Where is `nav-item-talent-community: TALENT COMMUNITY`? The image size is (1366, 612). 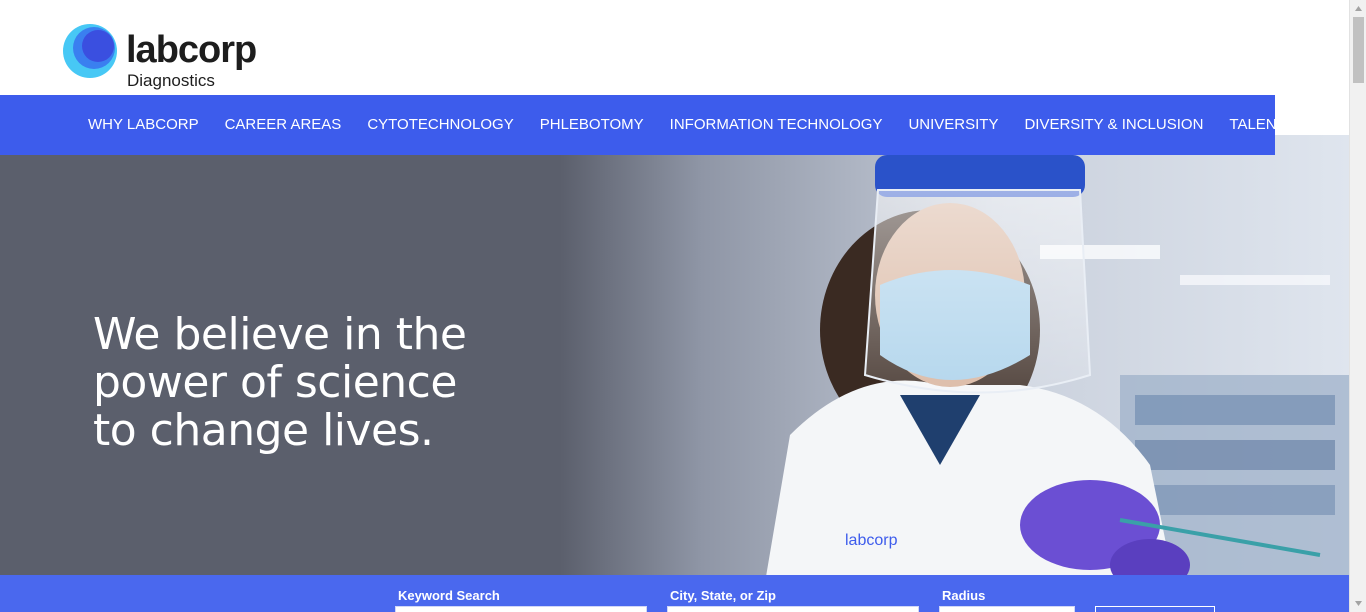 nav-item-talent-community: TALENT COMMUNITY is located at coordinates (1291, 125).